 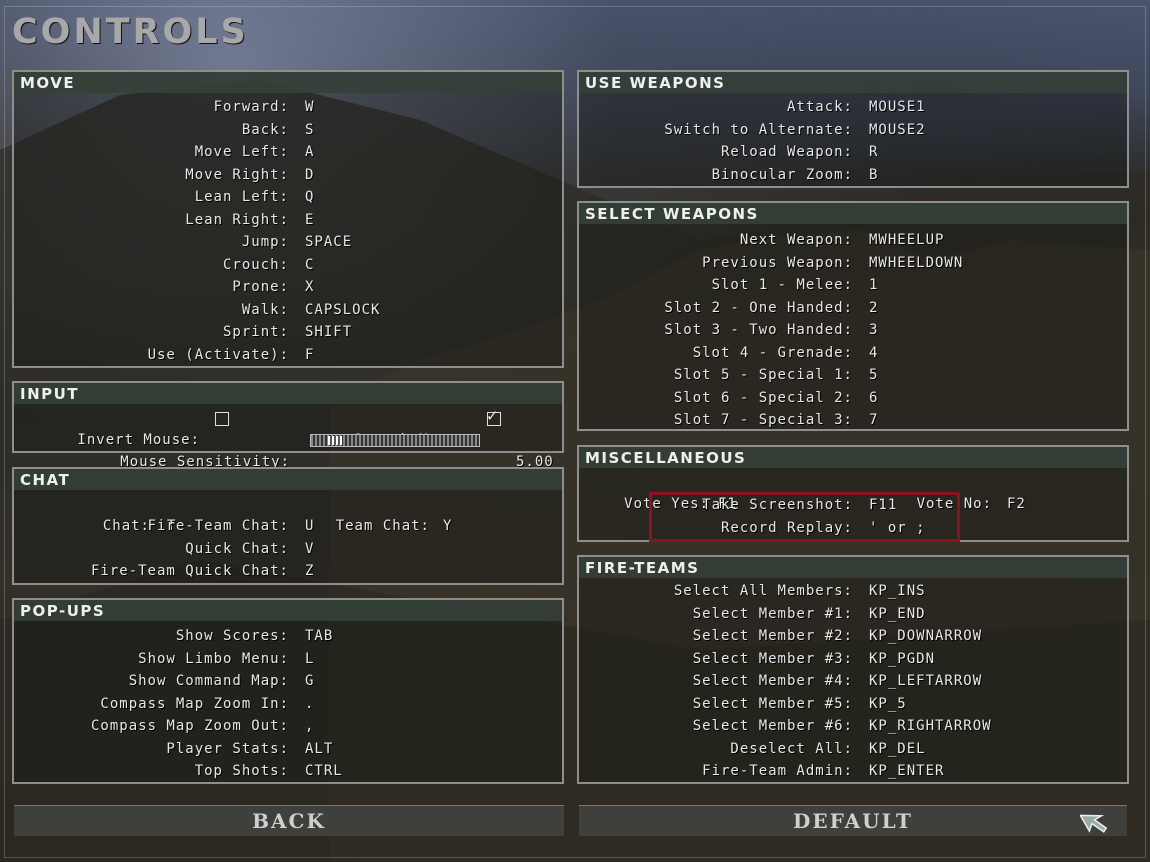 What do you see at coordinates (758, 307) in the screenshot?
I see `select-weapon-binding-label: Slot 2 - One Handed:` at bounding box center [758, 307].